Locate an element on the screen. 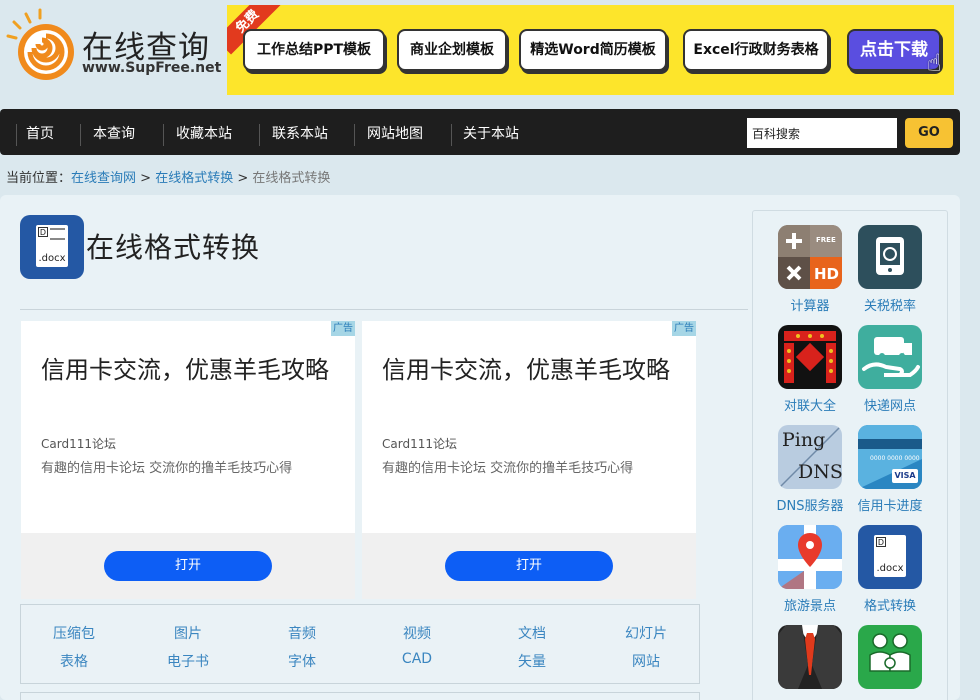  main-nav: 首页 本查询 收藏本站 联系本站 网站地图 关于本站 GO is located at coordinates (480, 132).